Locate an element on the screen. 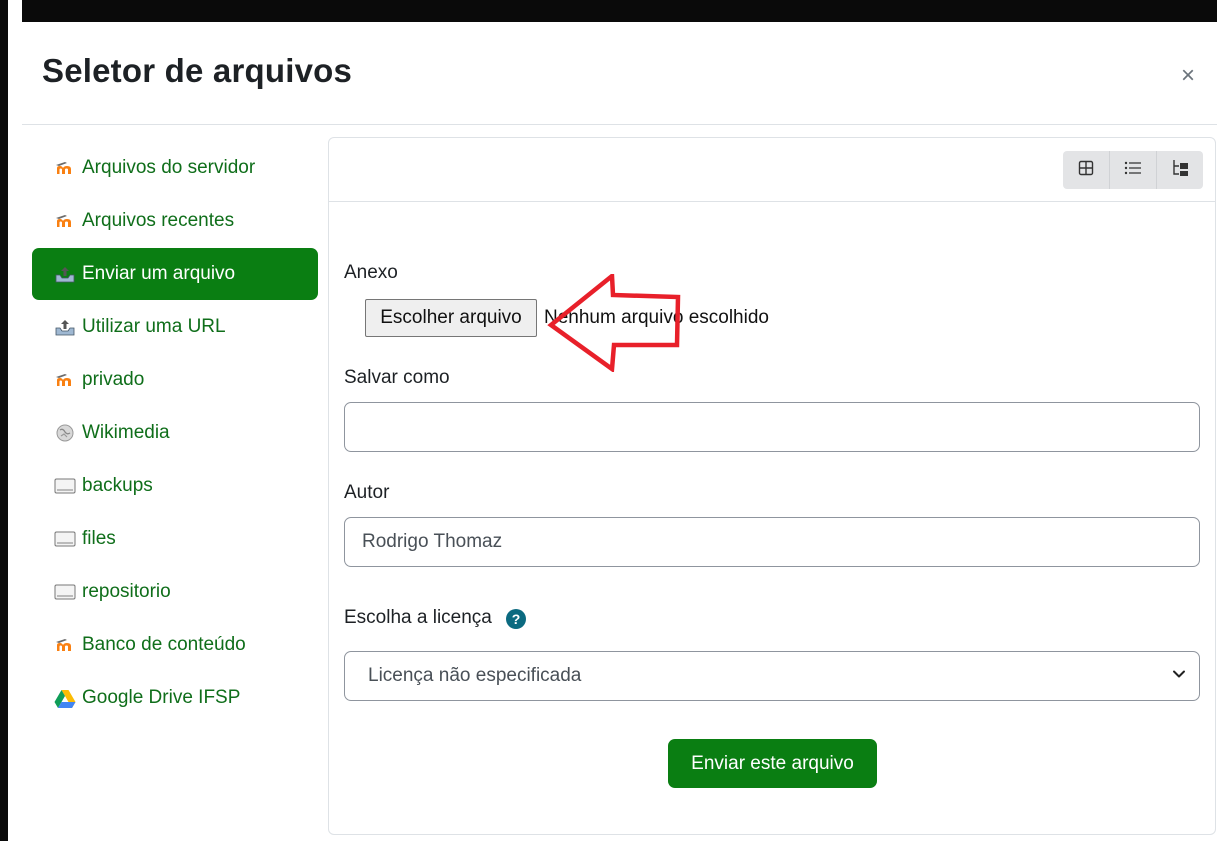 The image size is (1217, 841). chevron-down-icon is located at coordinates (1179, 677).